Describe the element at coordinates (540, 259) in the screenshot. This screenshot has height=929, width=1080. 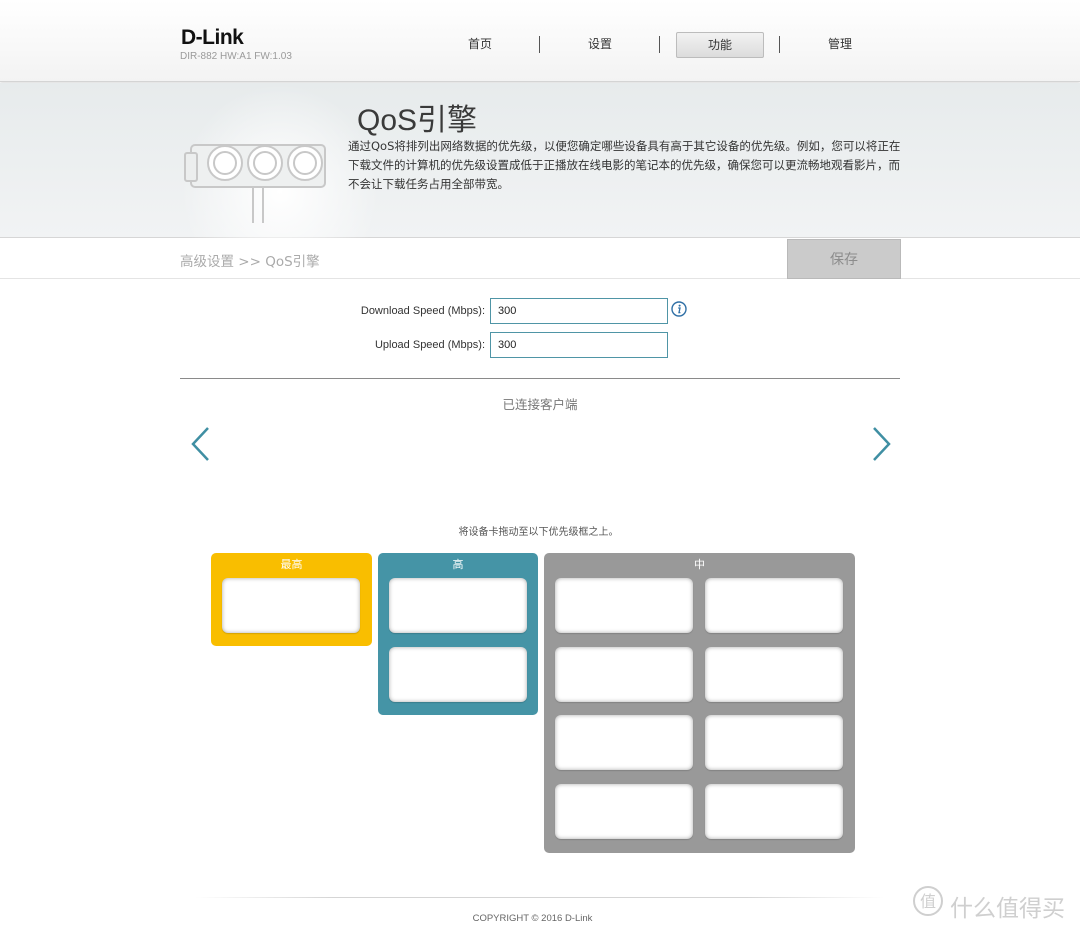
I see `breadcrumb-bar: 高级设置 >> QoS引擎 保存` at that location.